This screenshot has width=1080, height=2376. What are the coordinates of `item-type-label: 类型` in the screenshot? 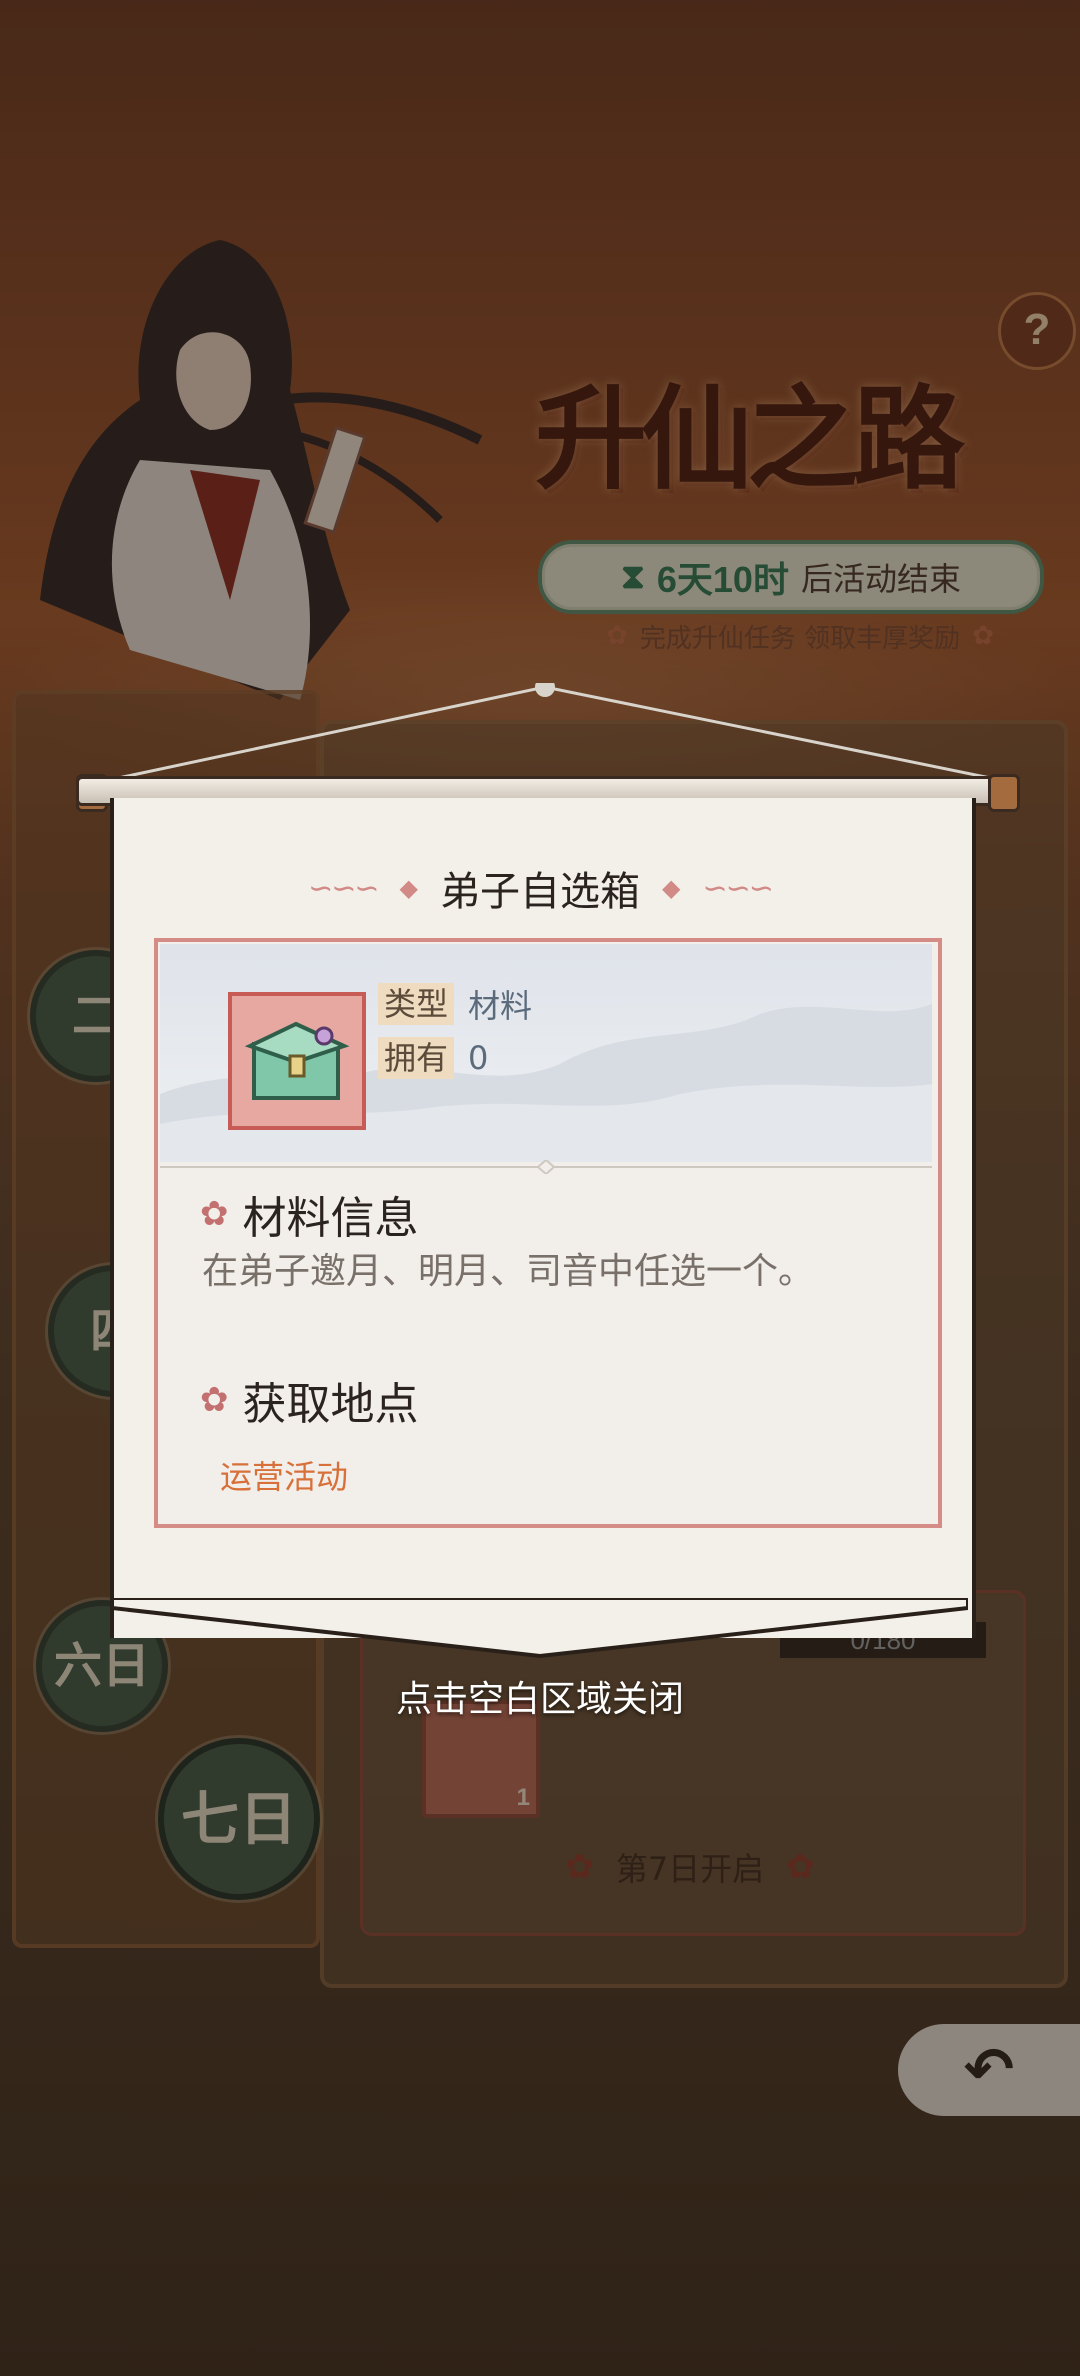 It's located at (416, 1004).